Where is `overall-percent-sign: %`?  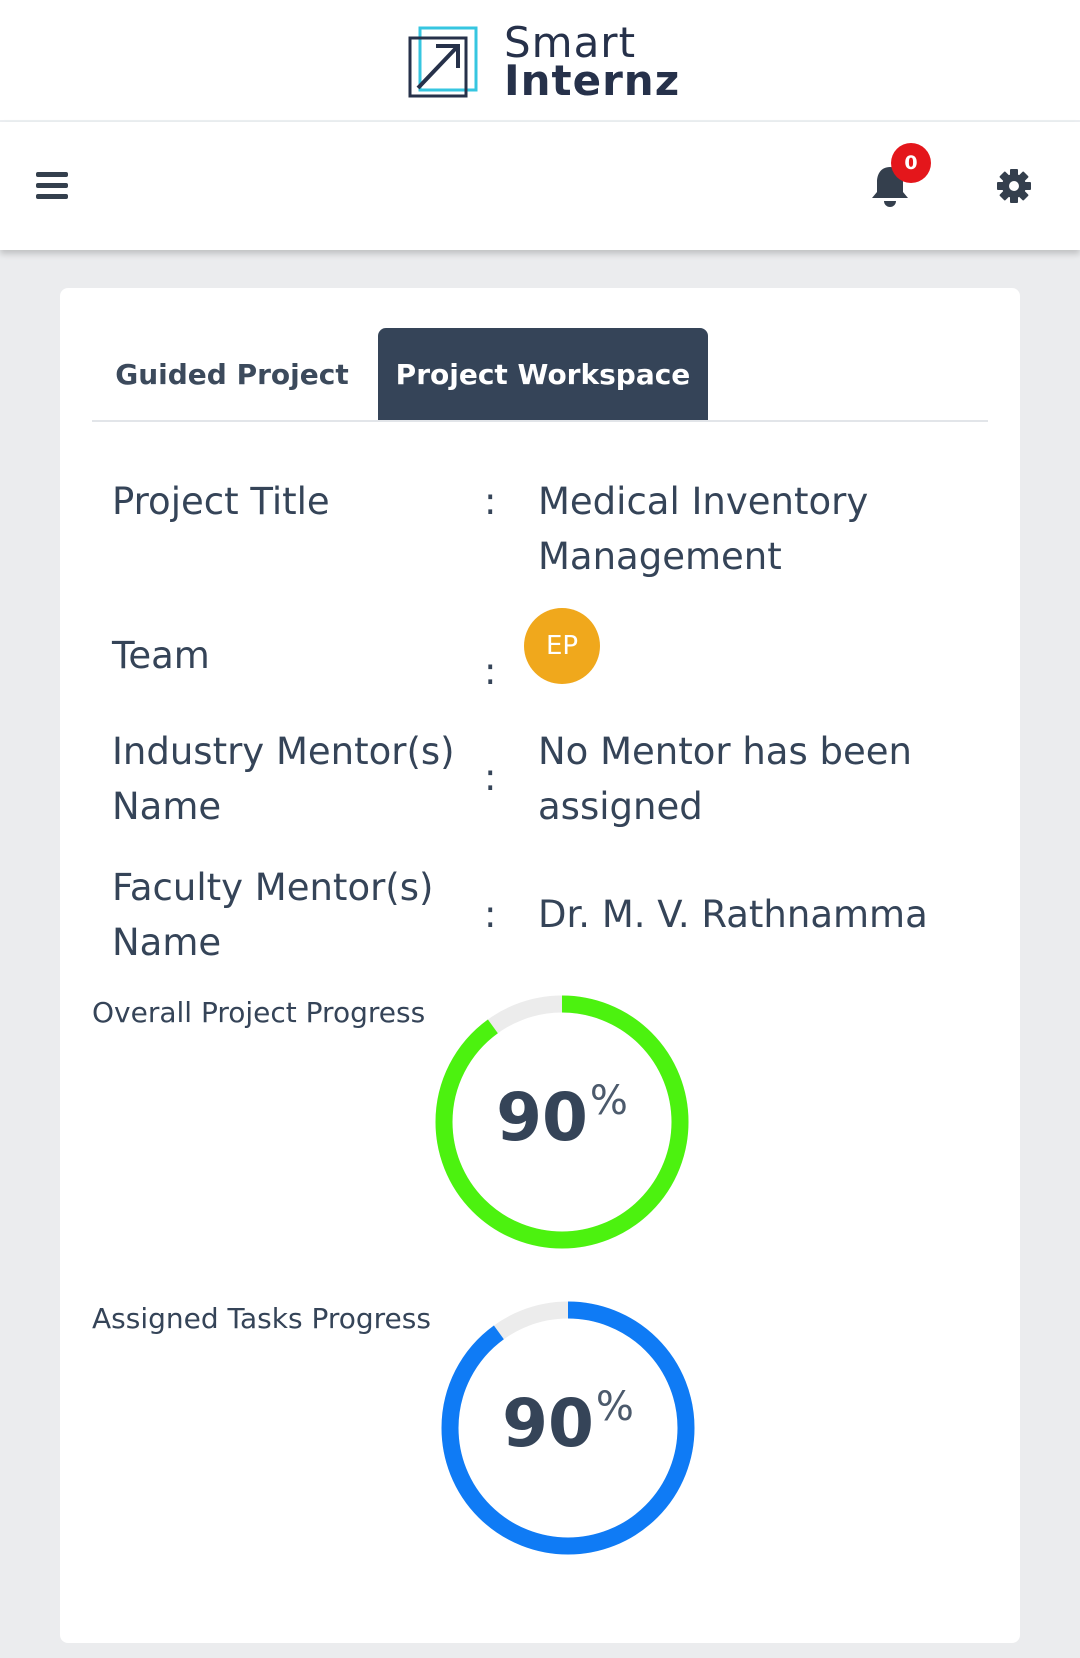 overall-percent-sign: % is located at coordinates (608, 1101).